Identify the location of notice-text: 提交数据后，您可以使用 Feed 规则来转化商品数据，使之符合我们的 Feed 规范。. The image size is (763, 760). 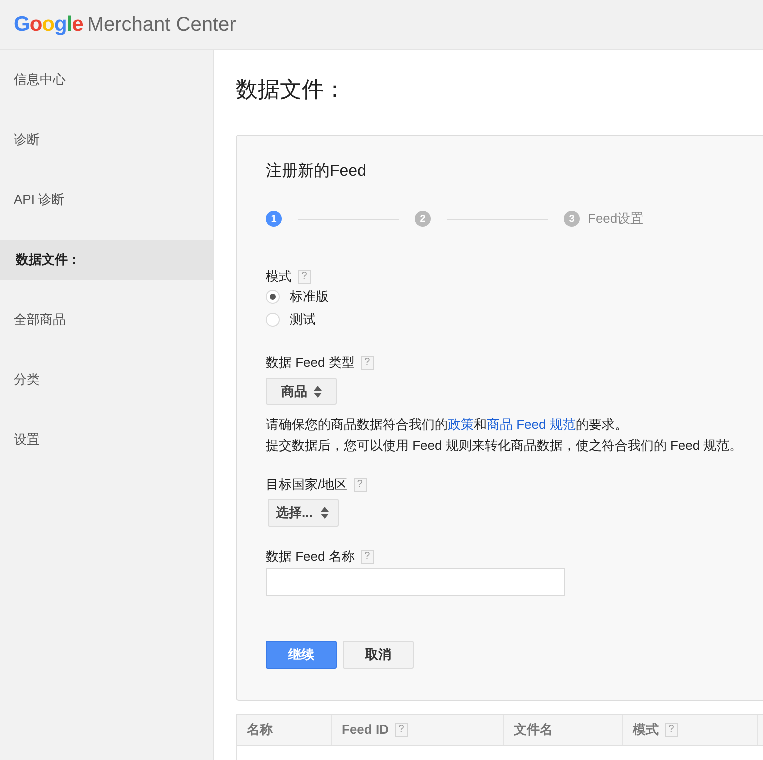
(504, 446).